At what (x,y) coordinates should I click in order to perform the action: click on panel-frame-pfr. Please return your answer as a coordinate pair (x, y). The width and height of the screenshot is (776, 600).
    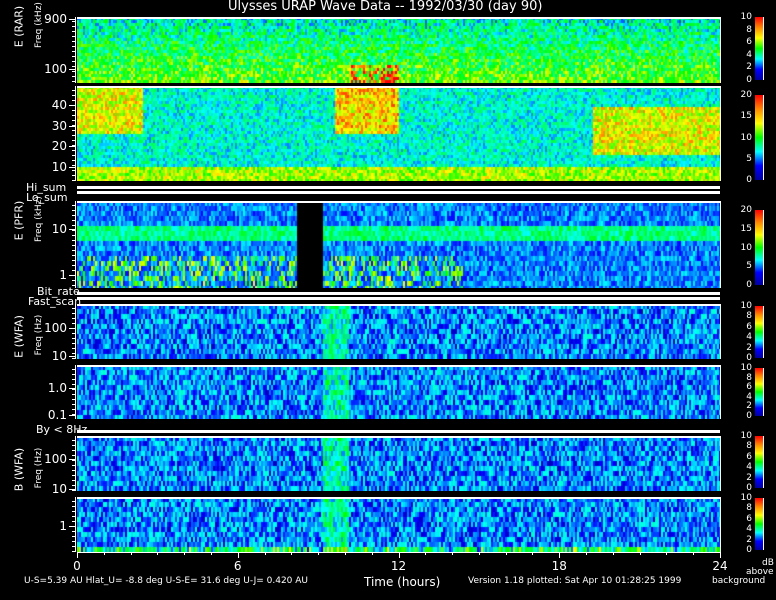
    Looking at the image, I should click on (398, 244).